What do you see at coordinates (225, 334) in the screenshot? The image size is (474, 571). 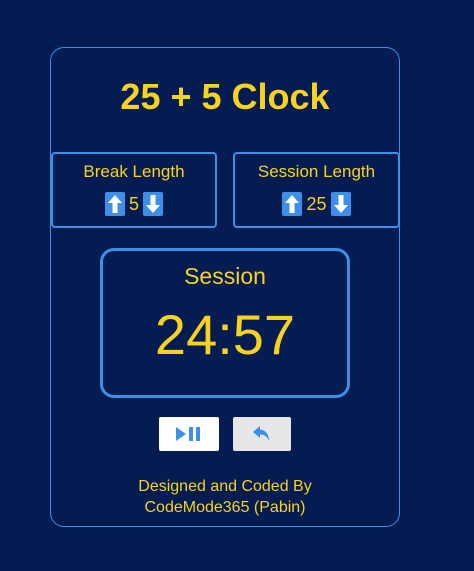 I see `time-left: 24:57` at bounding box center [225, 334].